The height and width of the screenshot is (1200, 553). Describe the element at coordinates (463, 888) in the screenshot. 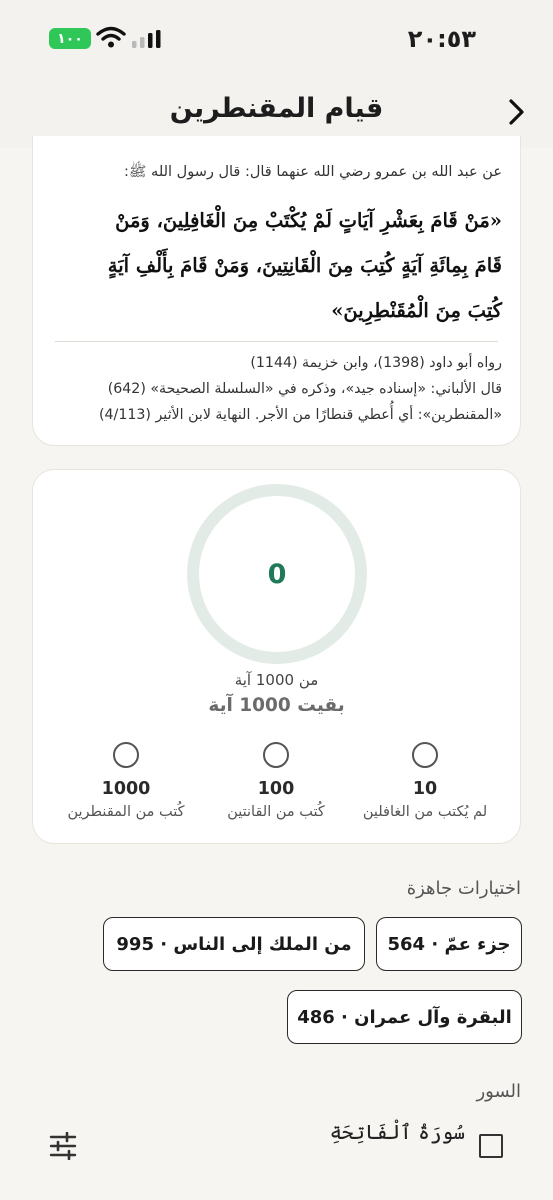

I see `presets-title: اختيارات جاهزة` at that location.